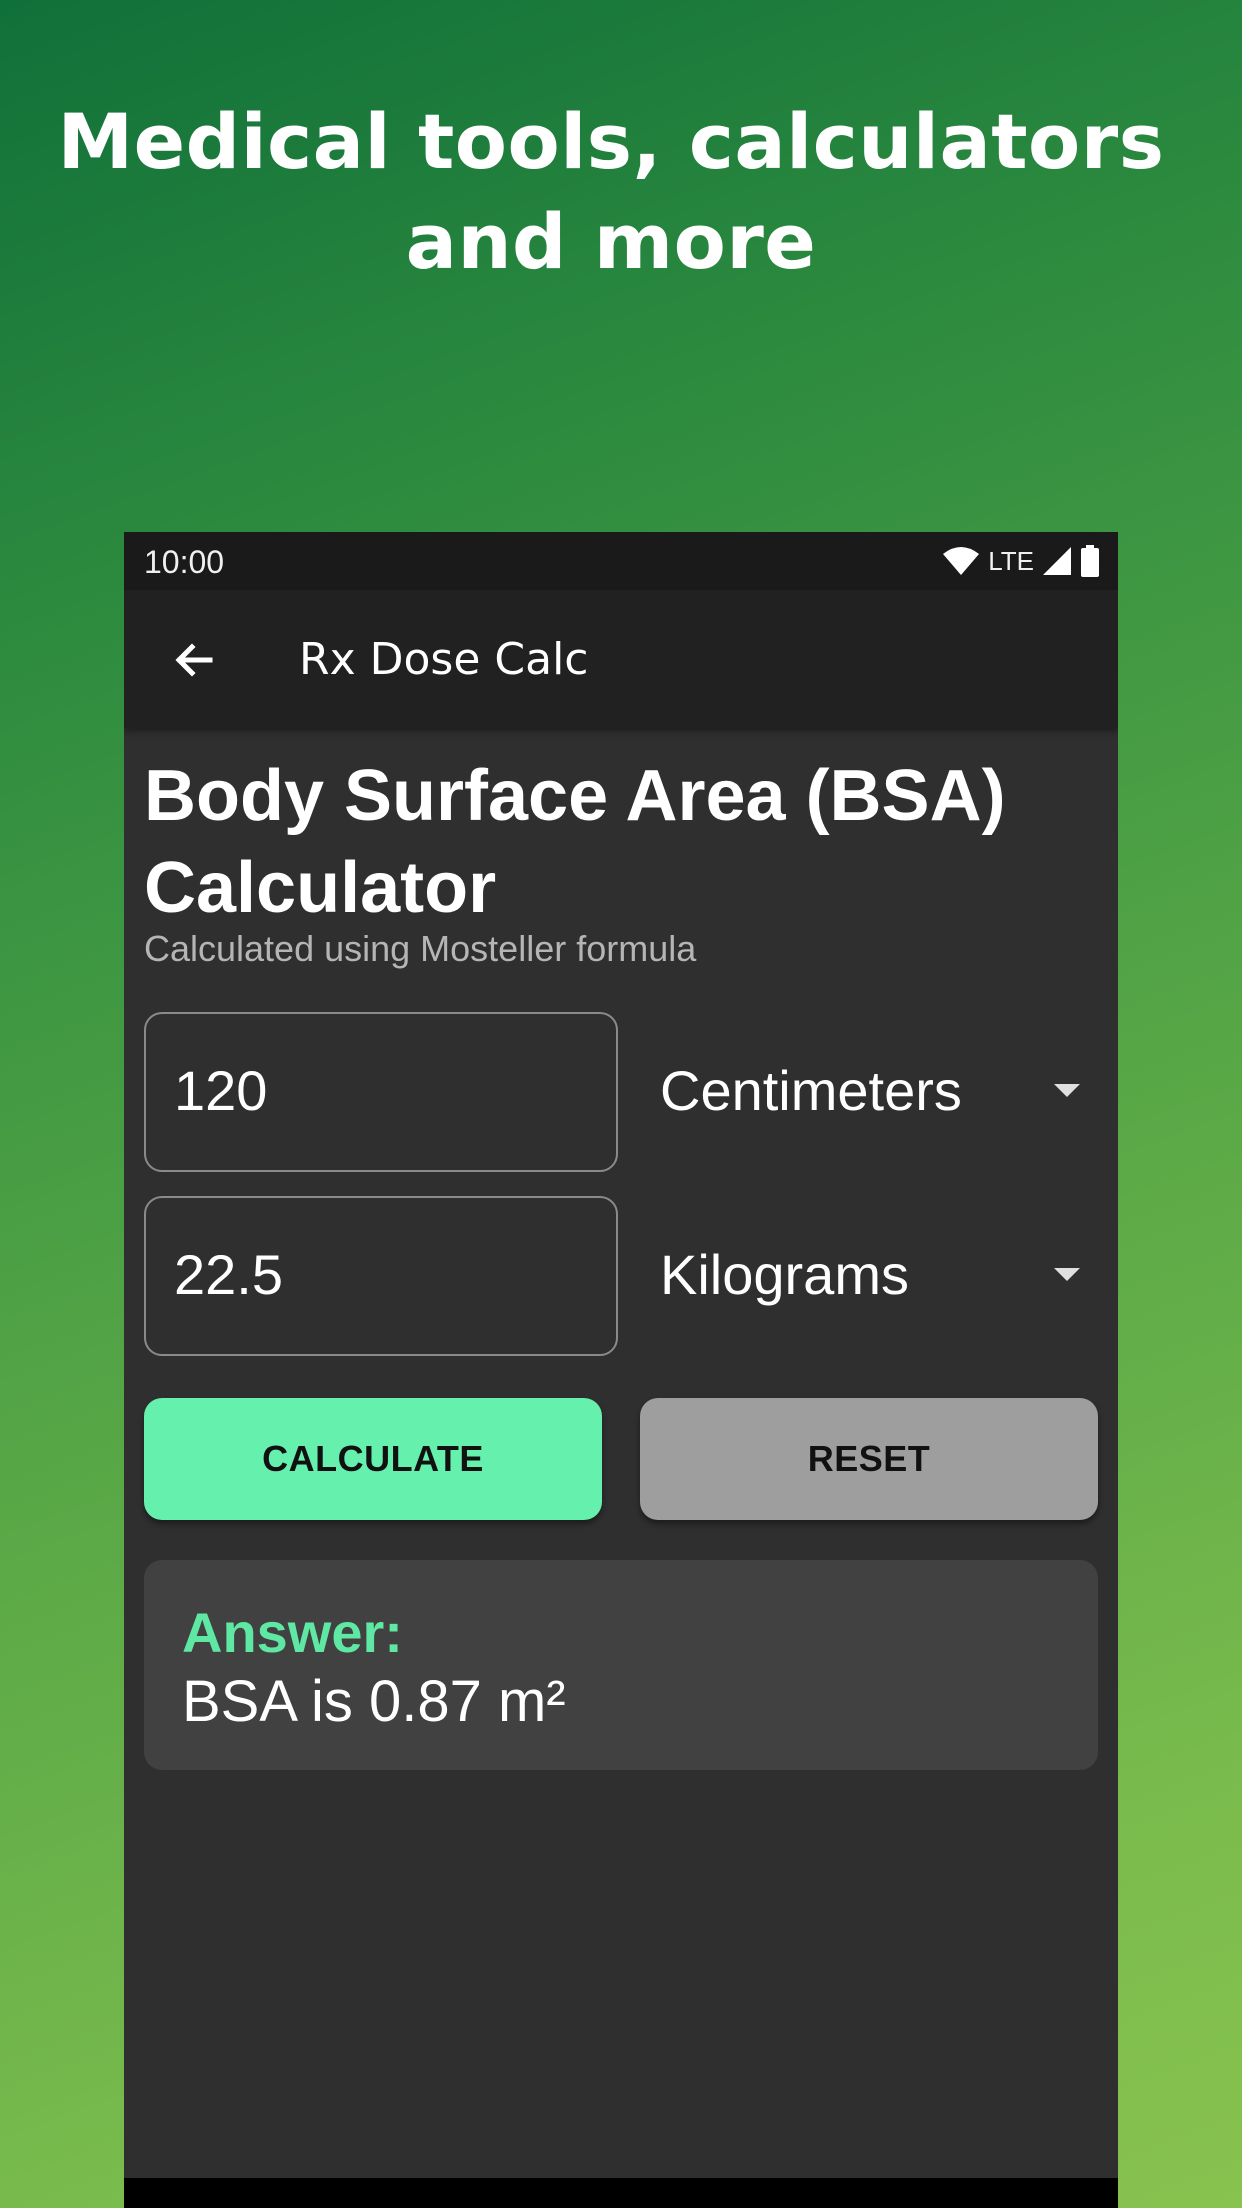 This screenshot has width=1242, height=2208. I want to click on wifi-icon, so click(961, 561).